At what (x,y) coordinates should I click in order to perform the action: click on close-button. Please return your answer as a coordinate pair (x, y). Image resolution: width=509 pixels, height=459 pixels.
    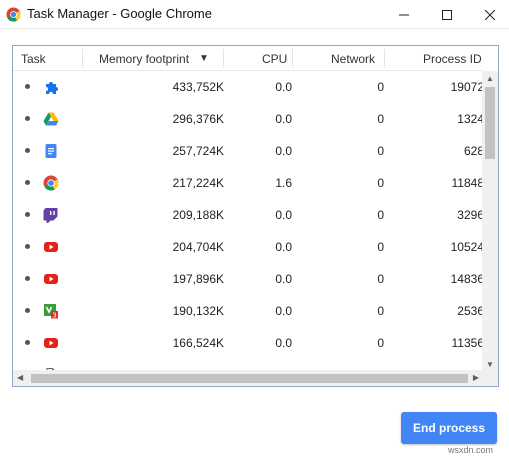
    Looking at the image, I should click on (488, 14).